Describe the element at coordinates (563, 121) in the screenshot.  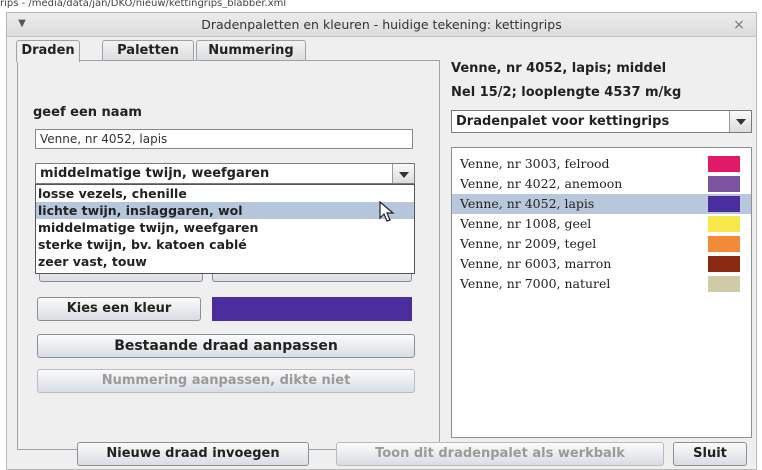
I see `palette-select-value: Dradenpalet voor kettingrips` at that location.